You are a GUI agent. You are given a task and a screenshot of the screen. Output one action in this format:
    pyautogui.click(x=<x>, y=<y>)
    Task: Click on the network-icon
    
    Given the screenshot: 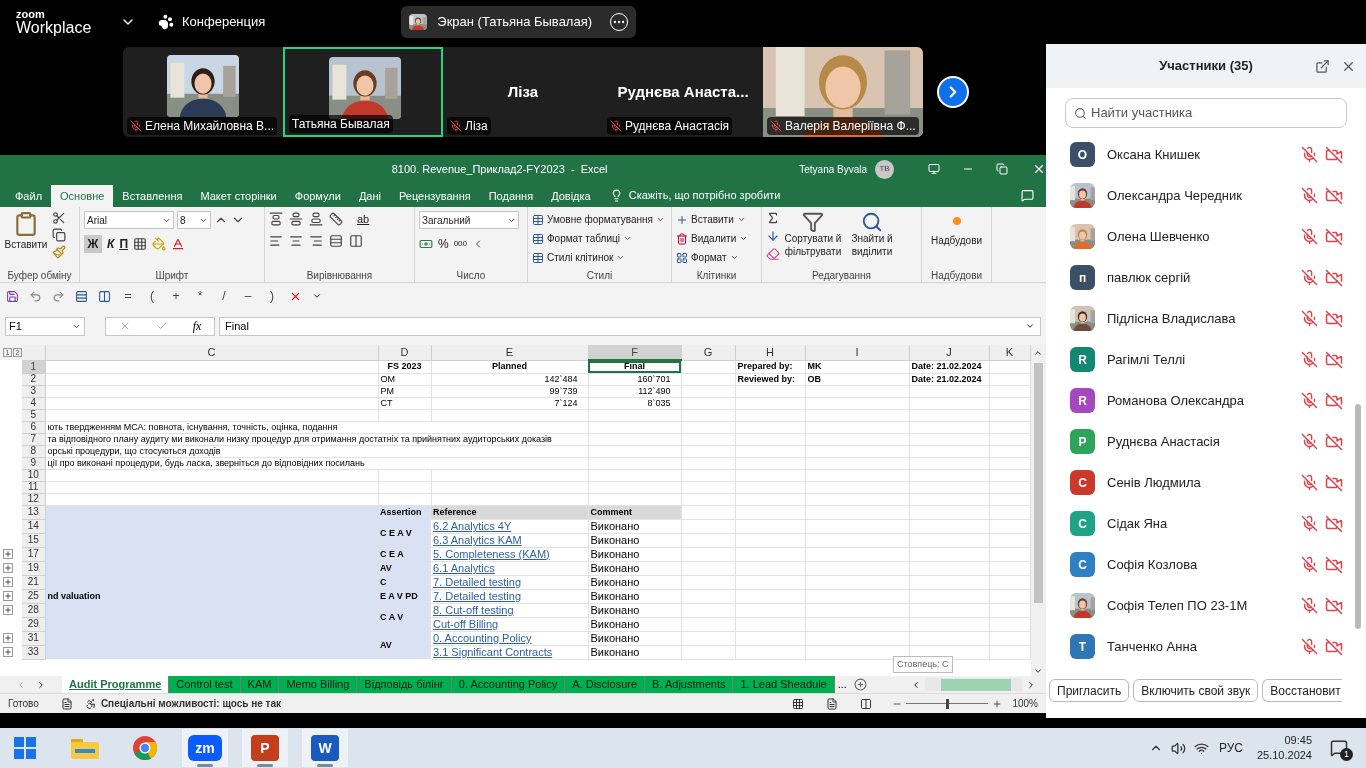 What is the action you would take?
    pyautogui.click(x=1201, y=748)
    